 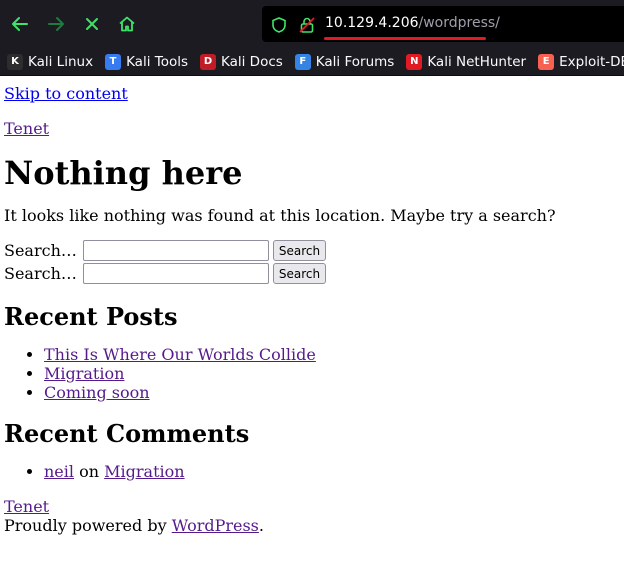 What do you see at coordinates (546, 61) in the screenshot?
I see `exploit-db-icon: E` at bounding box center [546, 61].